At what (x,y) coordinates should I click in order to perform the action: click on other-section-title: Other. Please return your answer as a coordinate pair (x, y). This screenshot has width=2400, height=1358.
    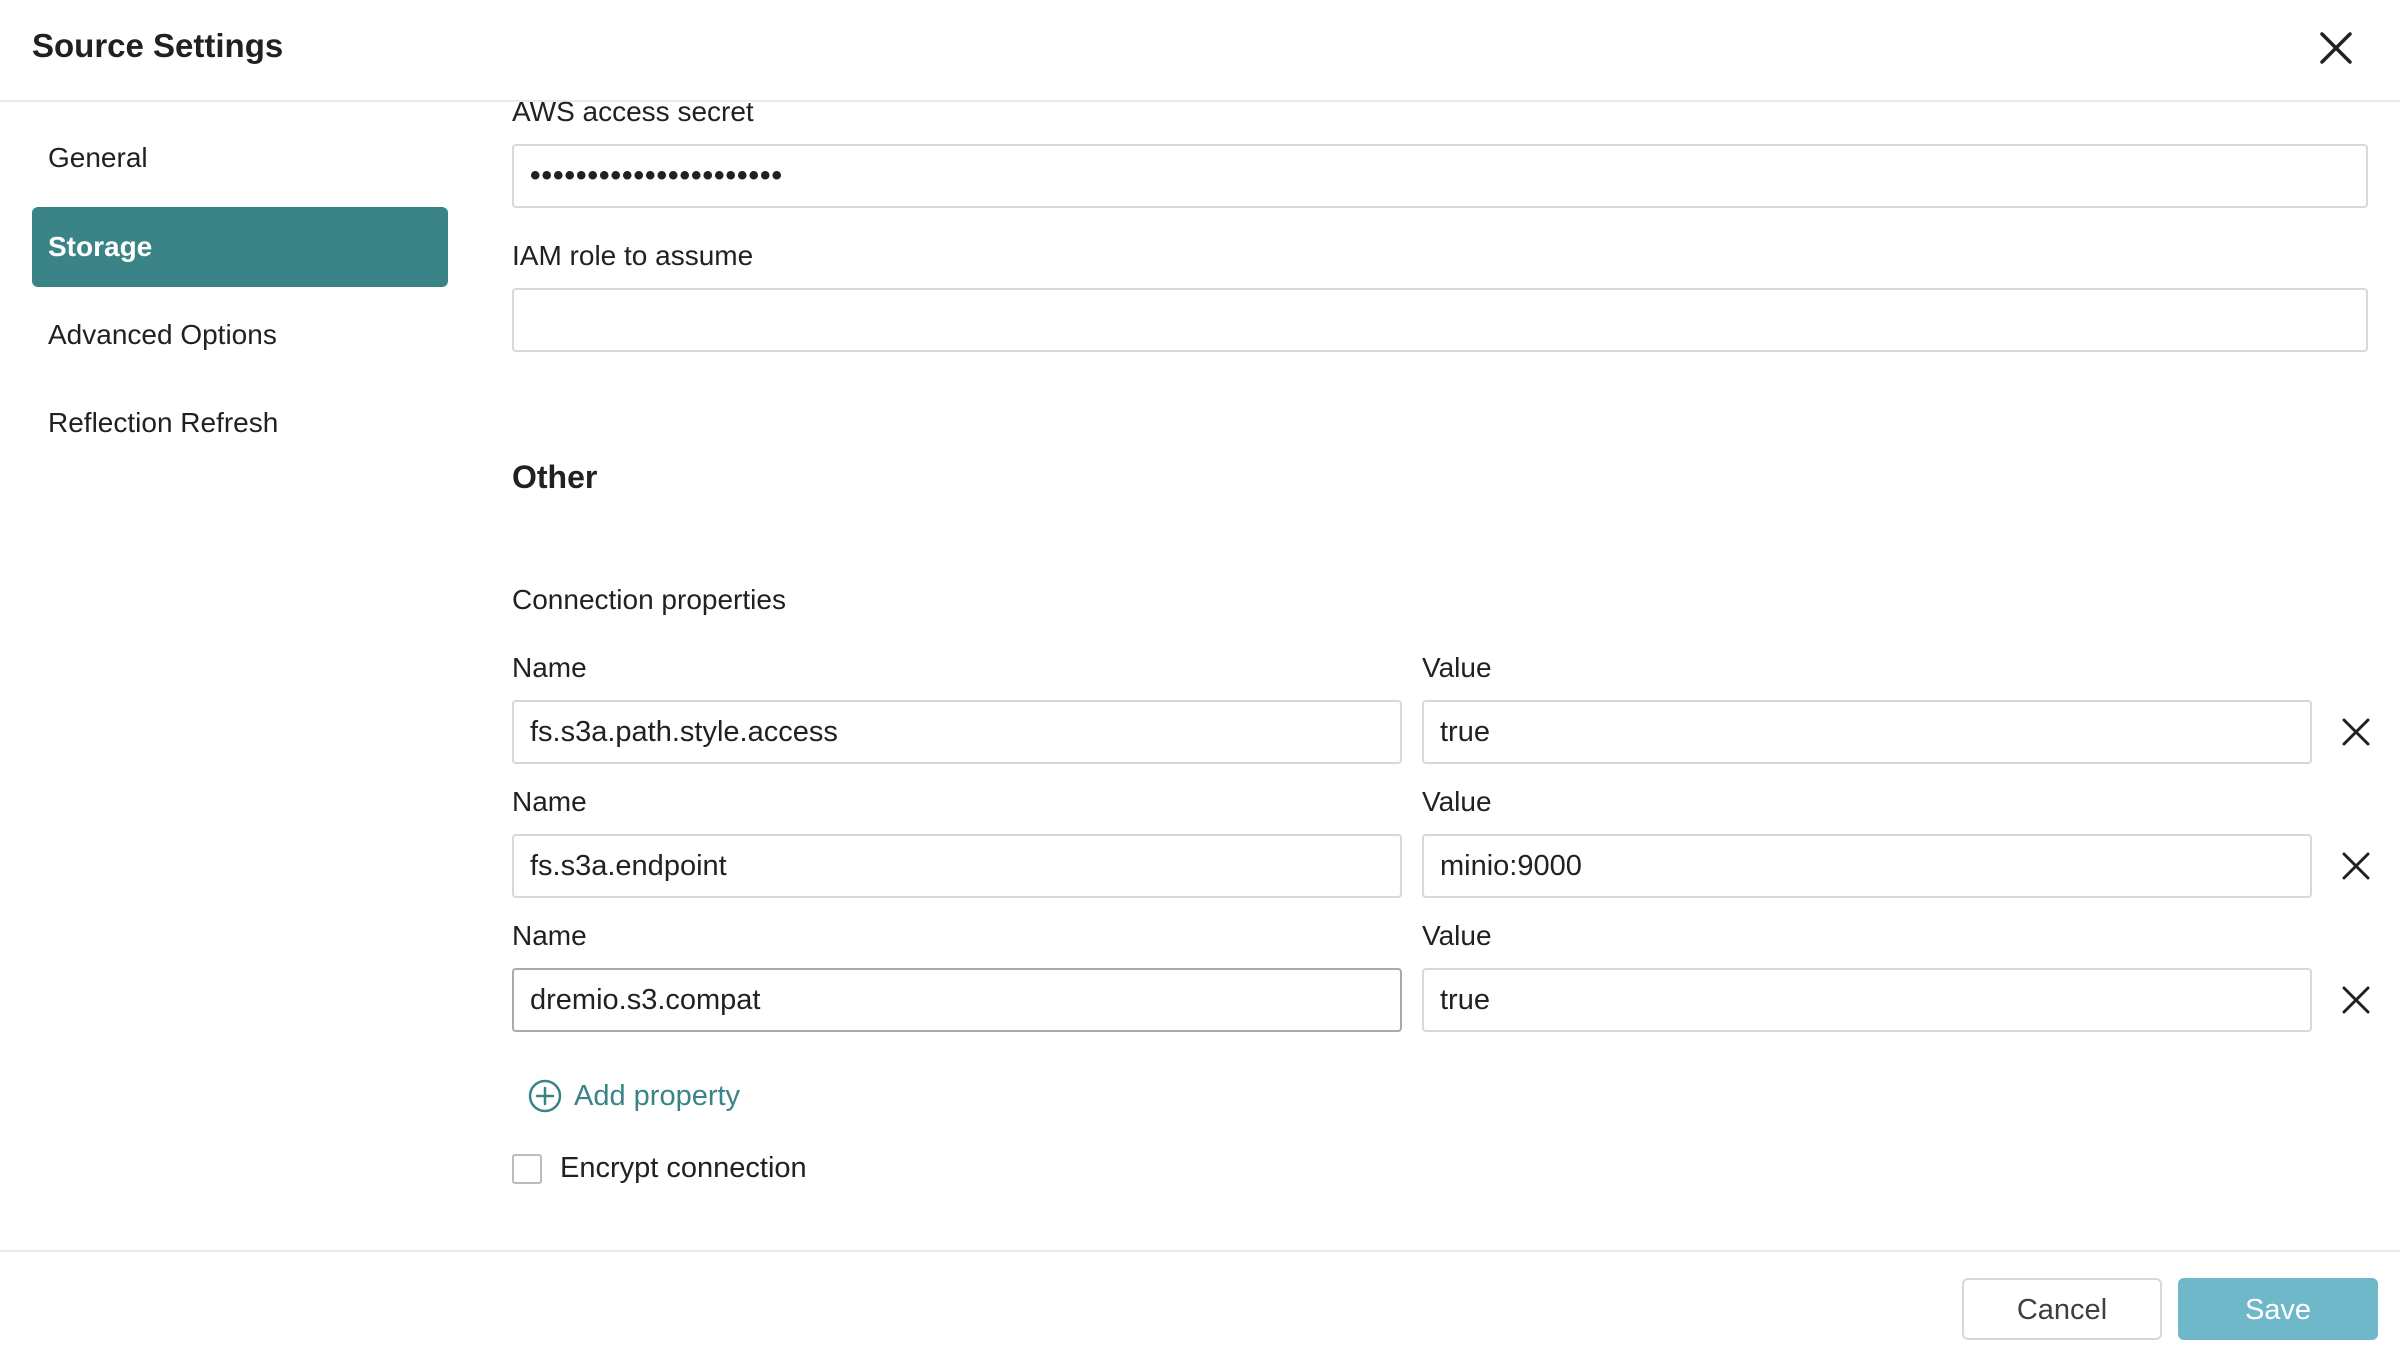
    Looking at the image, I should click on (555, 477).